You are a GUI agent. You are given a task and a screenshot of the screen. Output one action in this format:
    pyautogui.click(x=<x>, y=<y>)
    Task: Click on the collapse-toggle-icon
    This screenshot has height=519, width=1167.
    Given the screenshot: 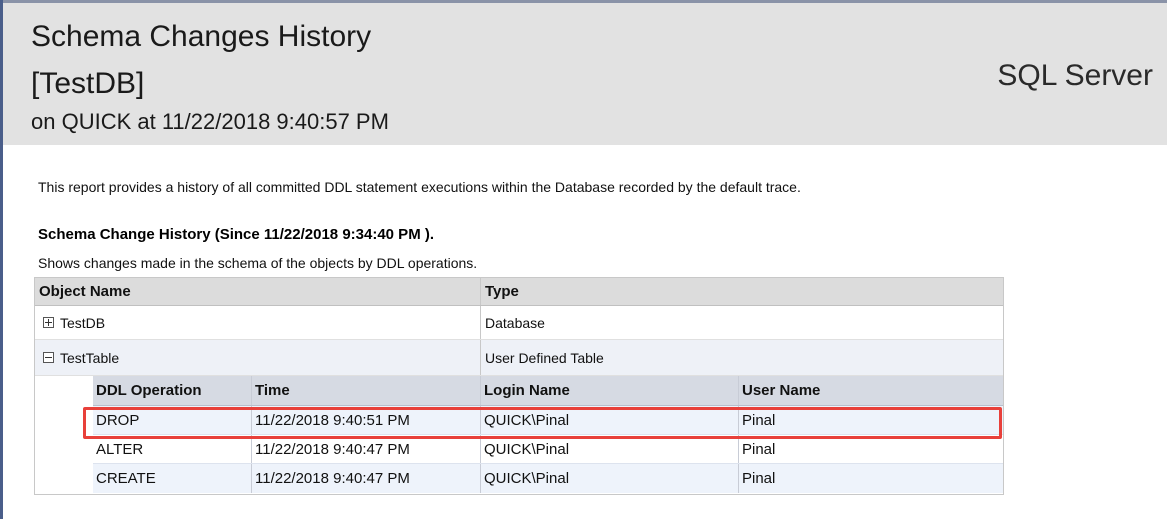 What is the action you would take?
    pyautogui.click(x=48, y=357)
    